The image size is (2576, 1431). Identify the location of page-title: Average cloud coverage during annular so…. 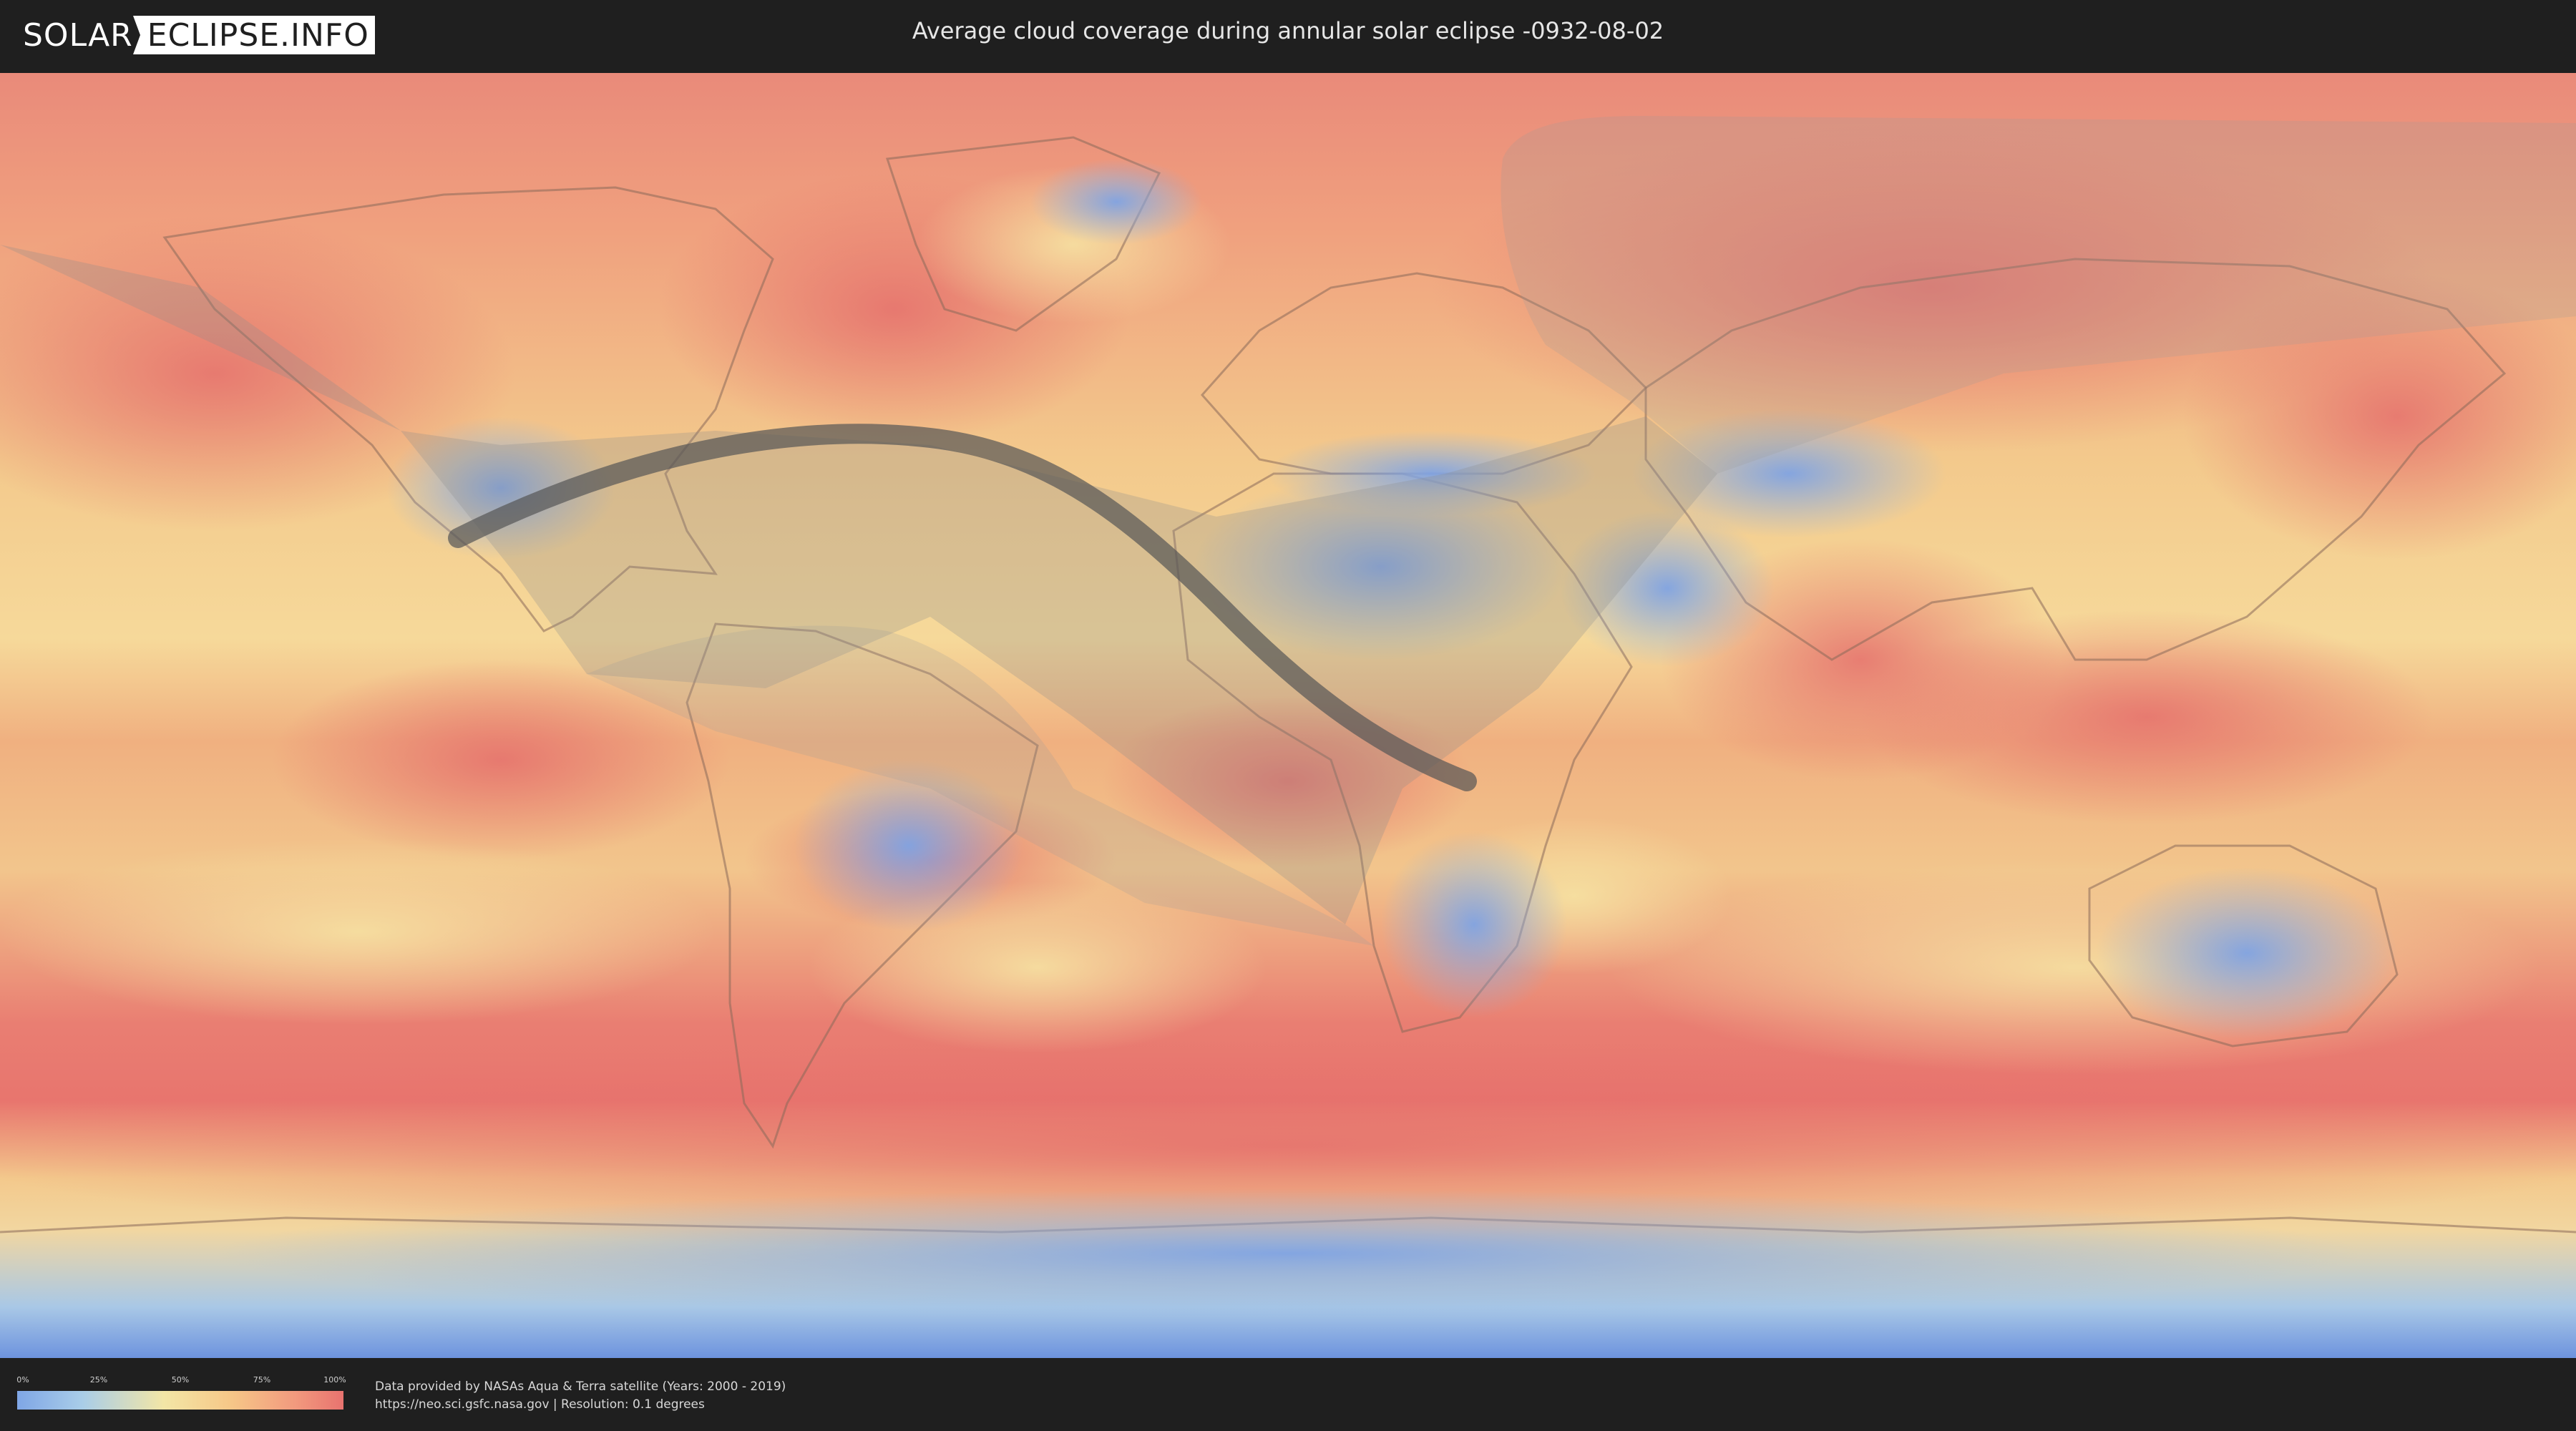
(1288, 31).